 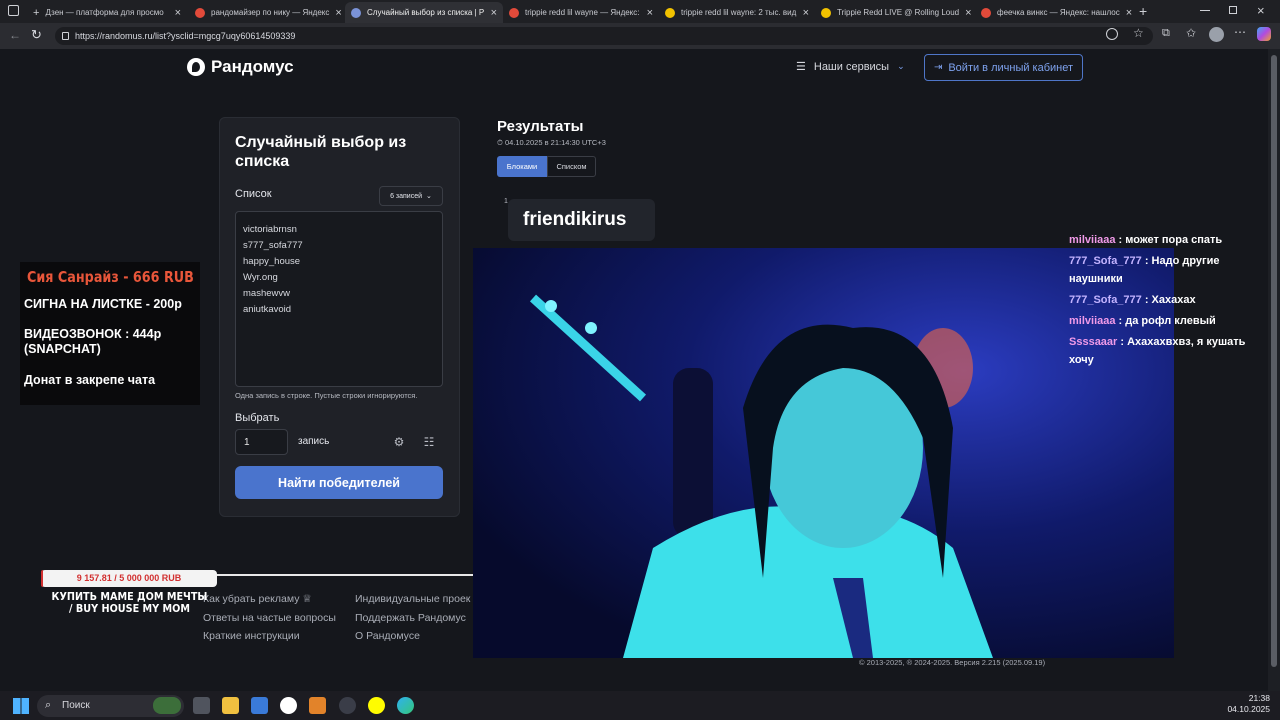 I want to click on task-view-icon, so click(x=201, y=705).